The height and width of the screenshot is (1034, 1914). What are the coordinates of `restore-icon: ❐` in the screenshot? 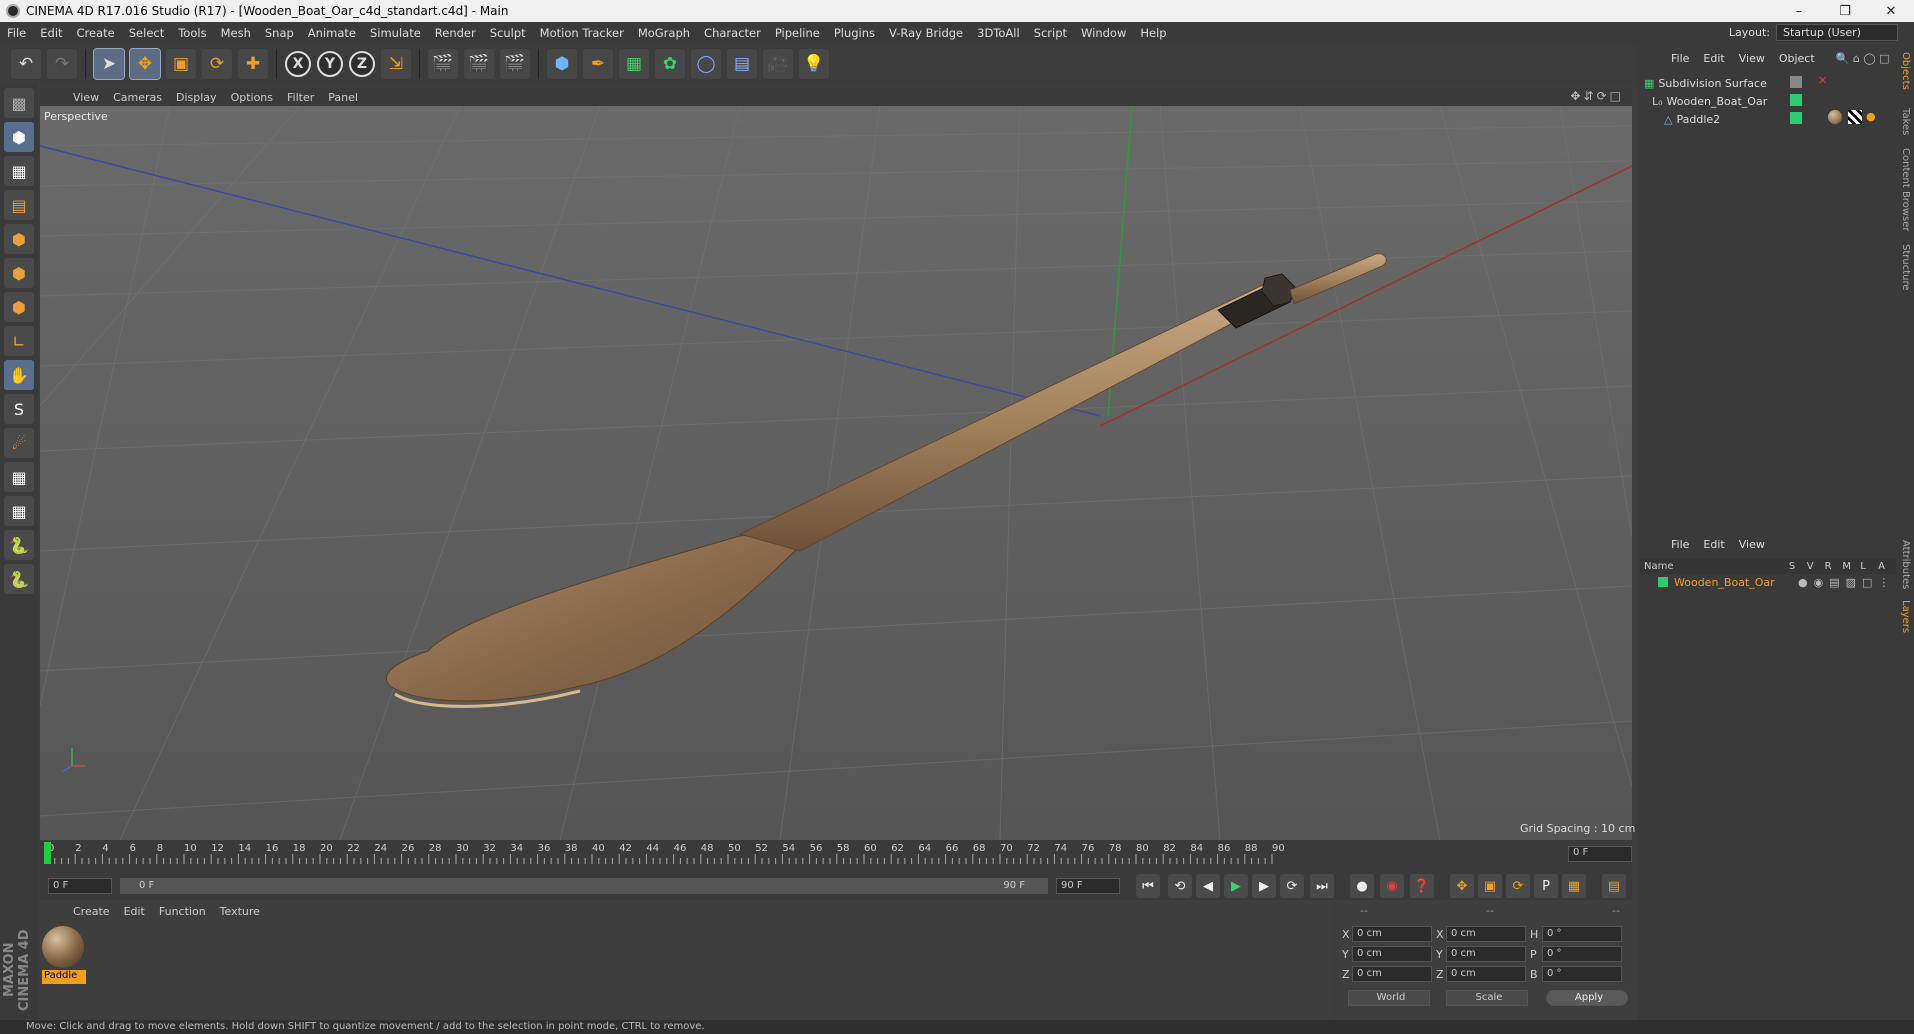 It's located at (1845, 11).